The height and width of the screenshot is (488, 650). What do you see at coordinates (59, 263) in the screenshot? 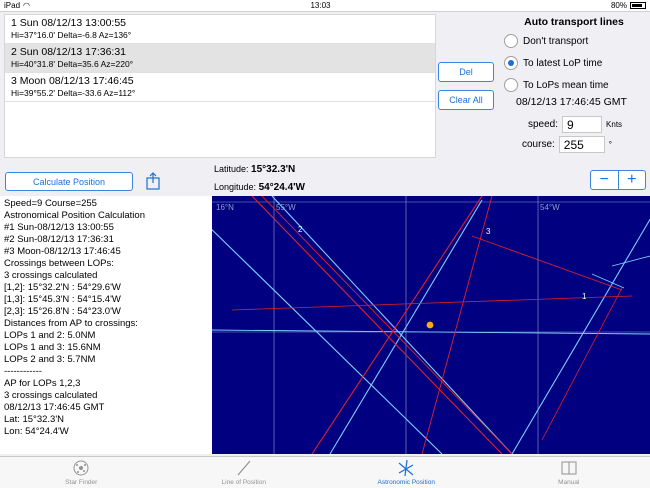
I see `result-line: Crossings between LOPs:` at bounding box center [59, 263].